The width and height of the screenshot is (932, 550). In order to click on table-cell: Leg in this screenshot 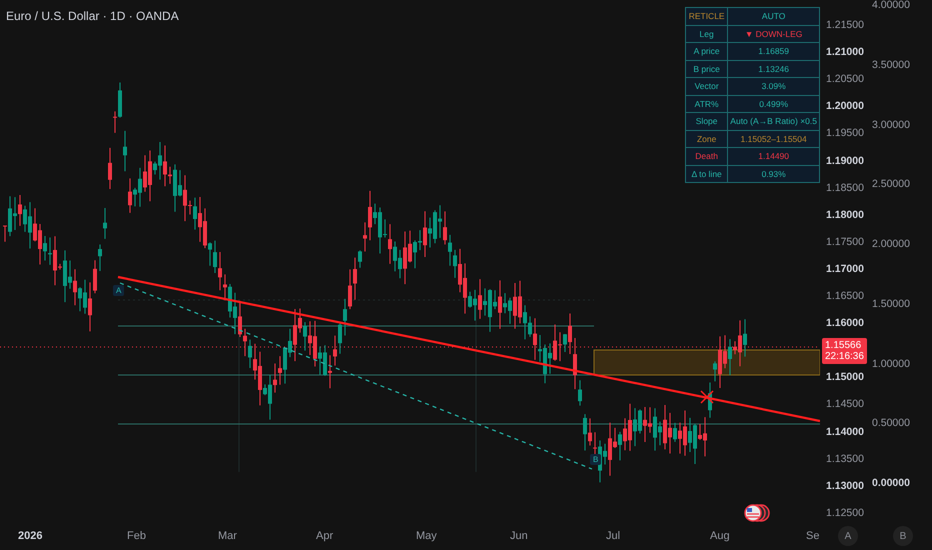, I will do `click(707, 33)`.